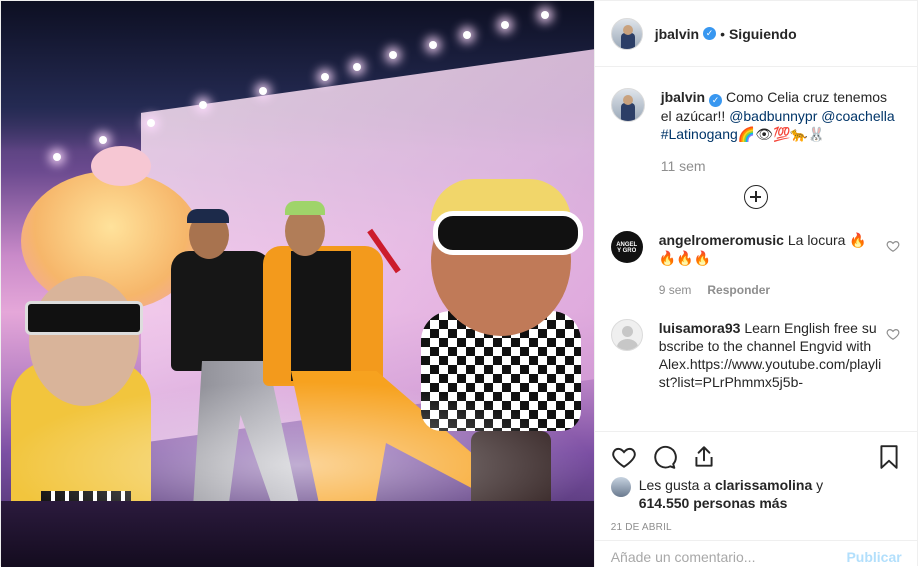 This screenshot has height=570, width=918. What do you see at coordinates (756, 453) in the screenshot?
I see `action-icons` at bounding box center [756, 453].